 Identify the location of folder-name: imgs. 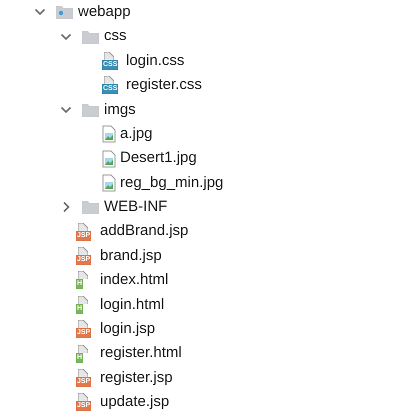
(120, 109).